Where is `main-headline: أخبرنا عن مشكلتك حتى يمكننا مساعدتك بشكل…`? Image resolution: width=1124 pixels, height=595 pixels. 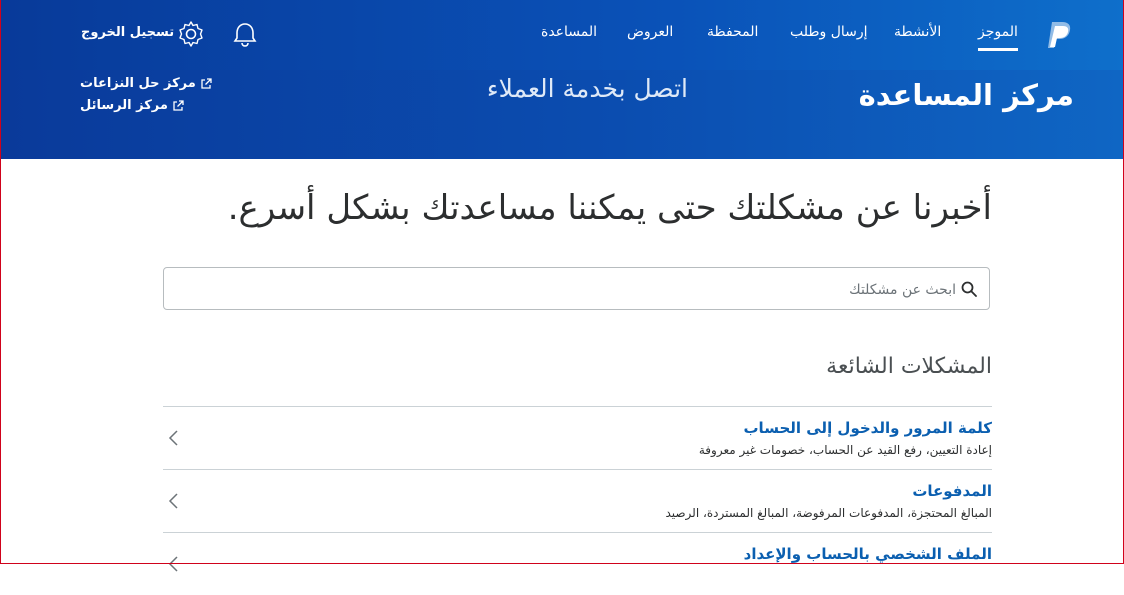 main-headline: أخبرنا عن مشكلتك حتى يمكننا مساعدتك بشكل… is located at coordinates (609, 208).